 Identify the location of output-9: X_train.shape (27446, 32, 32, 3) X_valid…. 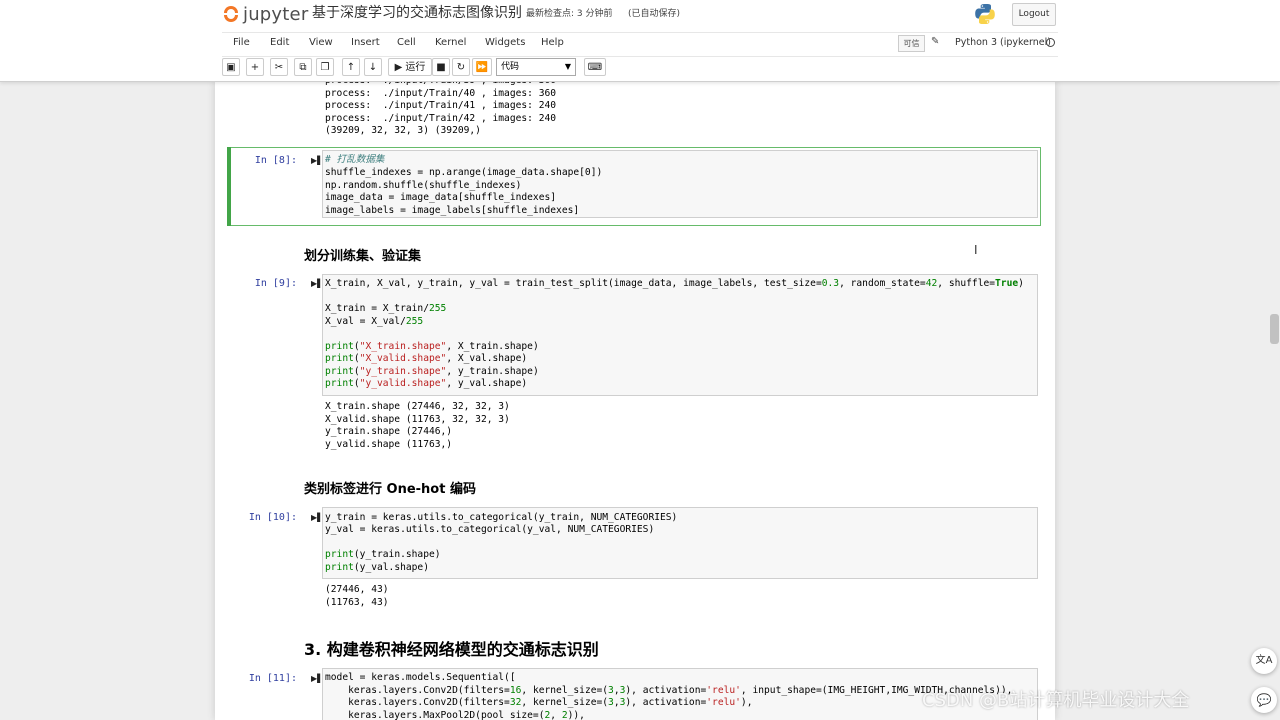
(417, 425).